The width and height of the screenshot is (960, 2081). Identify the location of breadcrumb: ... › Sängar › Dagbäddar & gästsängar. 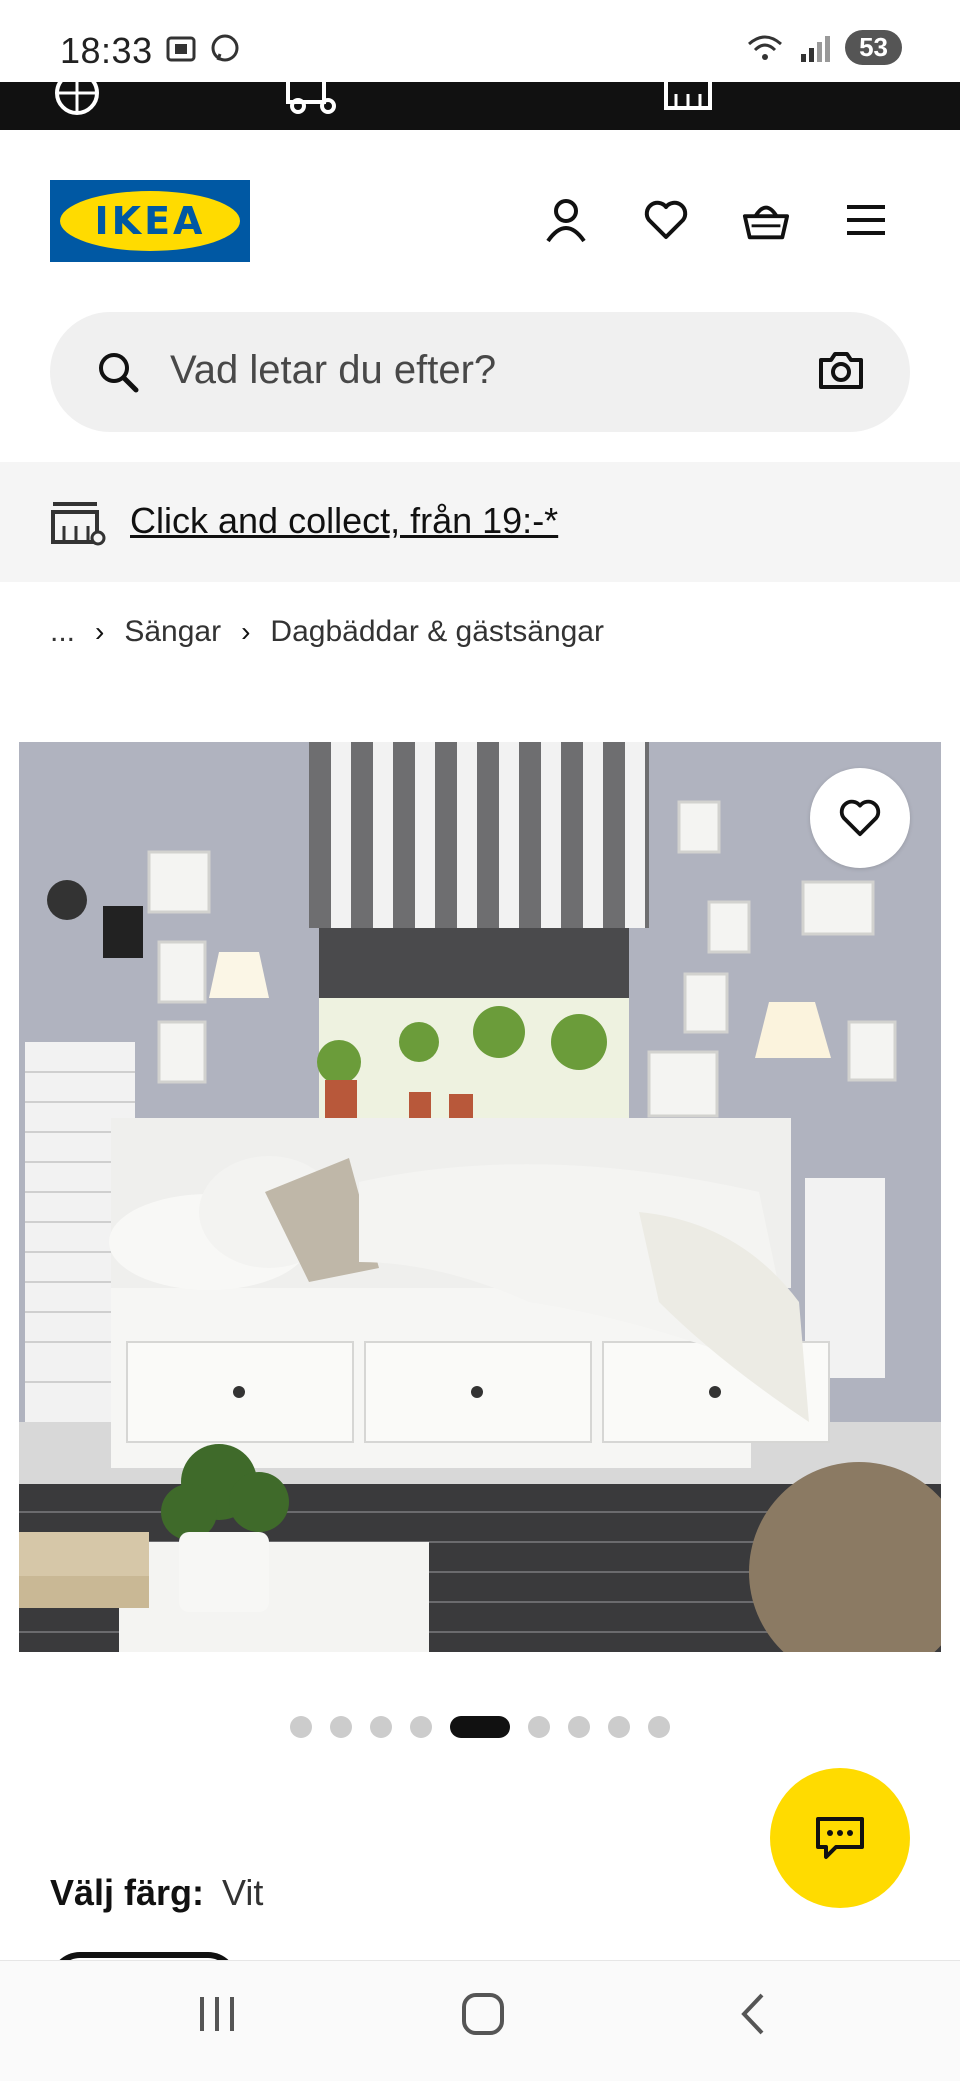
(327, 632).